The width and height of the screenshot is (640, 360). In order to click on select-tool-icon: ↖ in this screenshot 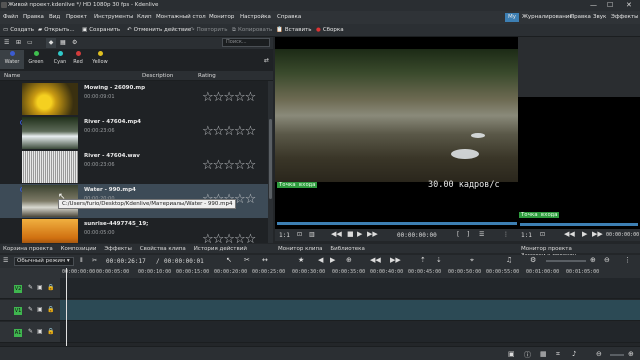, I will do `click(229, 260)`.